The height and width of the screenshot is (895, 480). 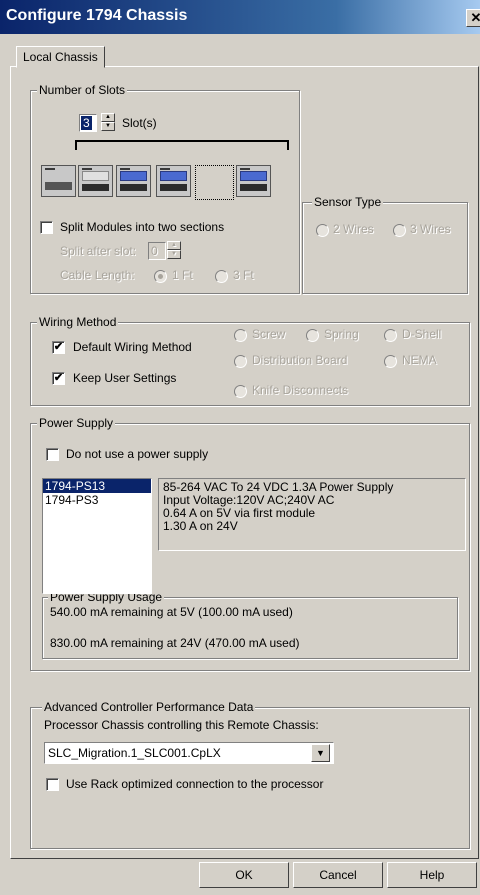 I want to click on cable-length-label: Cable Length:, so click(x=97, y=275).